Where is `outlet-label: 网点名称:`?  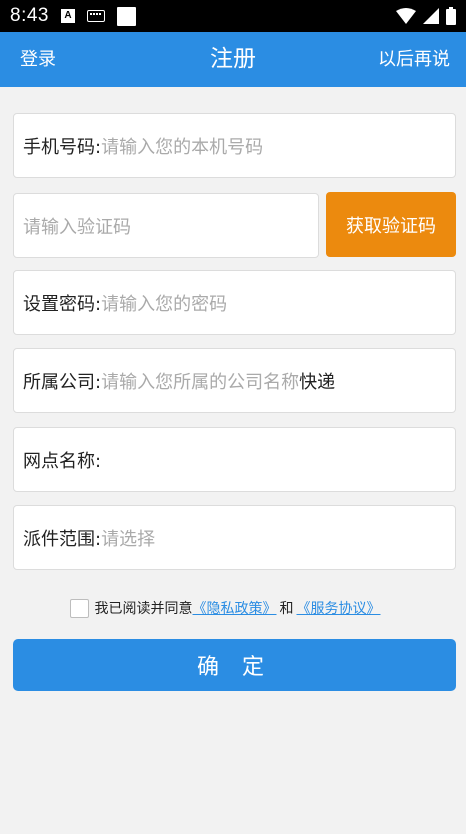
outlet-label: 网点名称: is located at coordinates (62, 461).